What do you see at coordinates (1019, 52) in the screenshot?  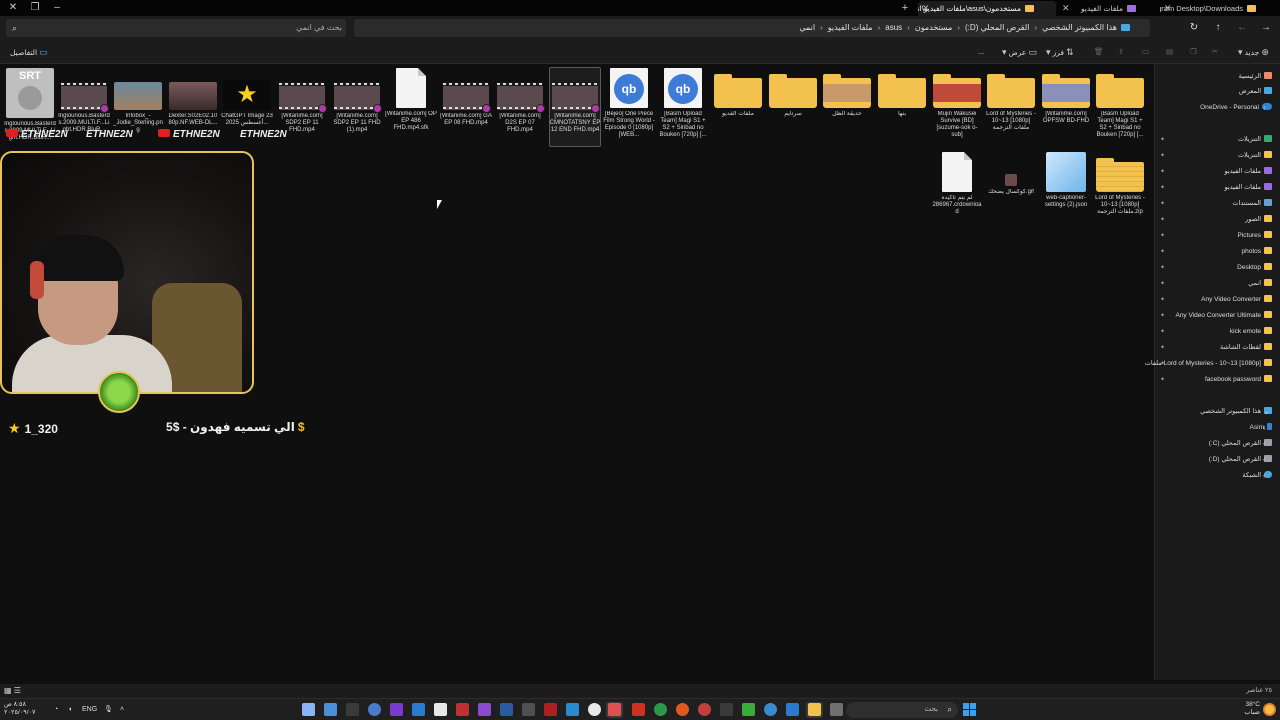 I see `view-button: ▾ عرض ▭` at bounding box center [1019, 52].